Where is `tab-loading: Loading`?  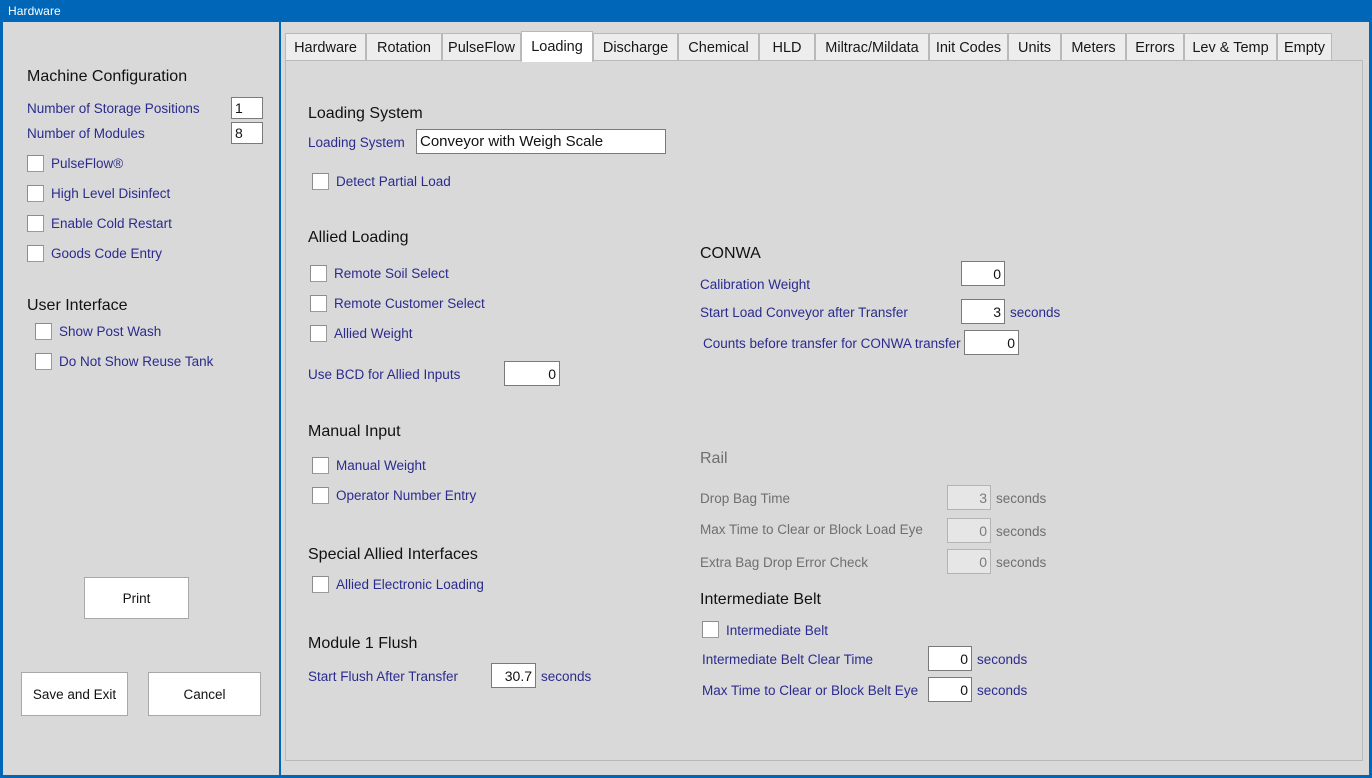
tab-loading: Loading is located at coordinates (557, 46).